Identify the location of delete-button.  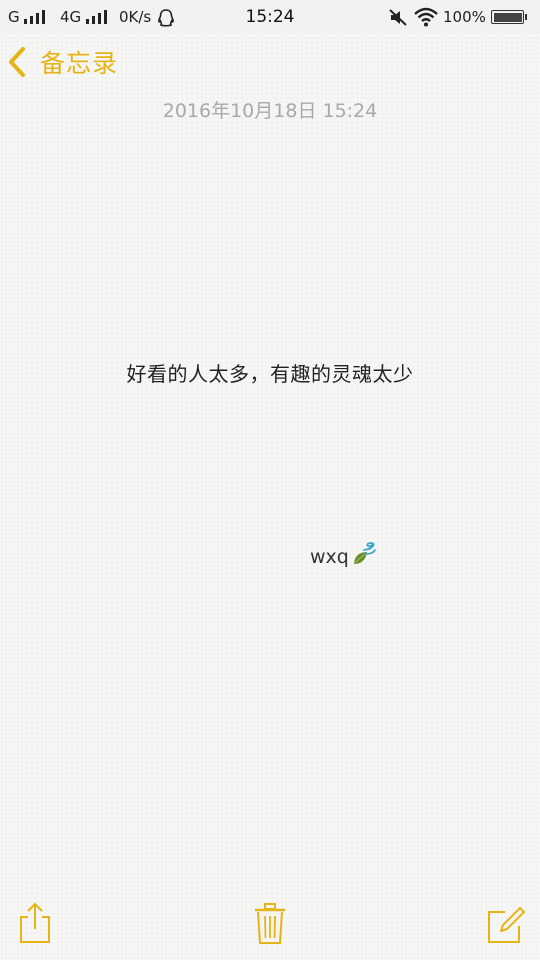
(270, 926).